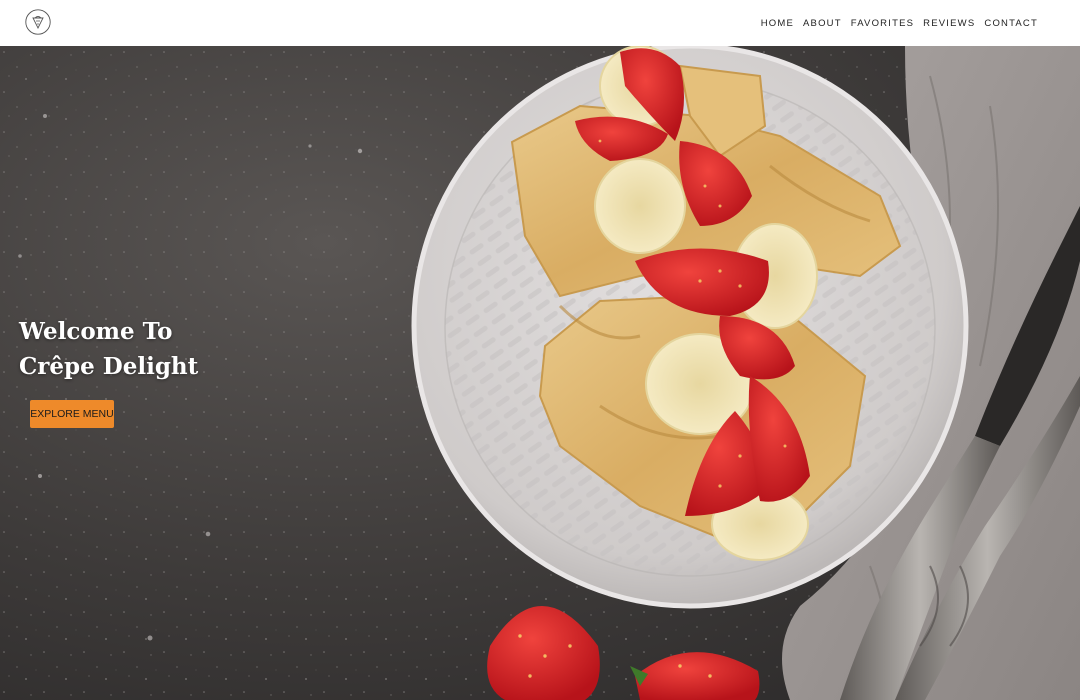 Image resolution: width=1080 pixels, height=700 pixels. I want to click on hero-title-line-1: Welcome To, so click(96, 331).